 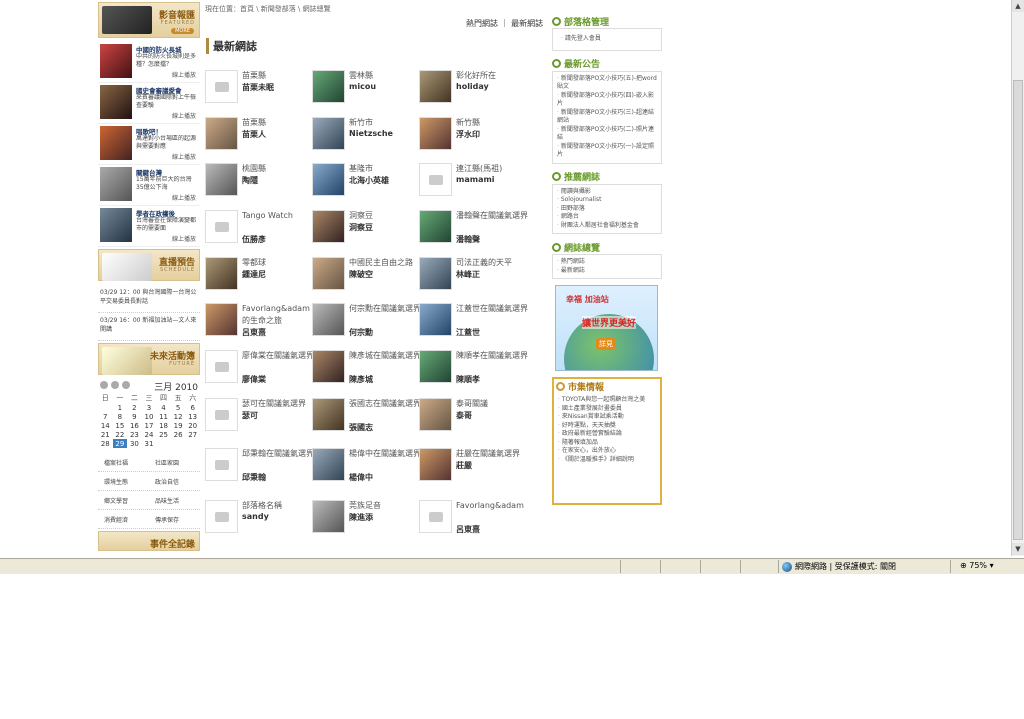 What do you see at coordinates (385, 356) in the screenshot?
I see `blog-name: 陳彥城在關議氣選界` at bounding box center [385, 356].